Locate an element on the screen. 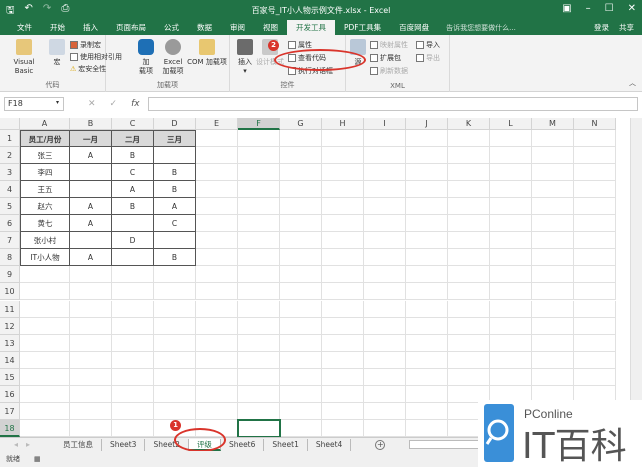  table-cell: 李四 is located at coordinates (45, 173).